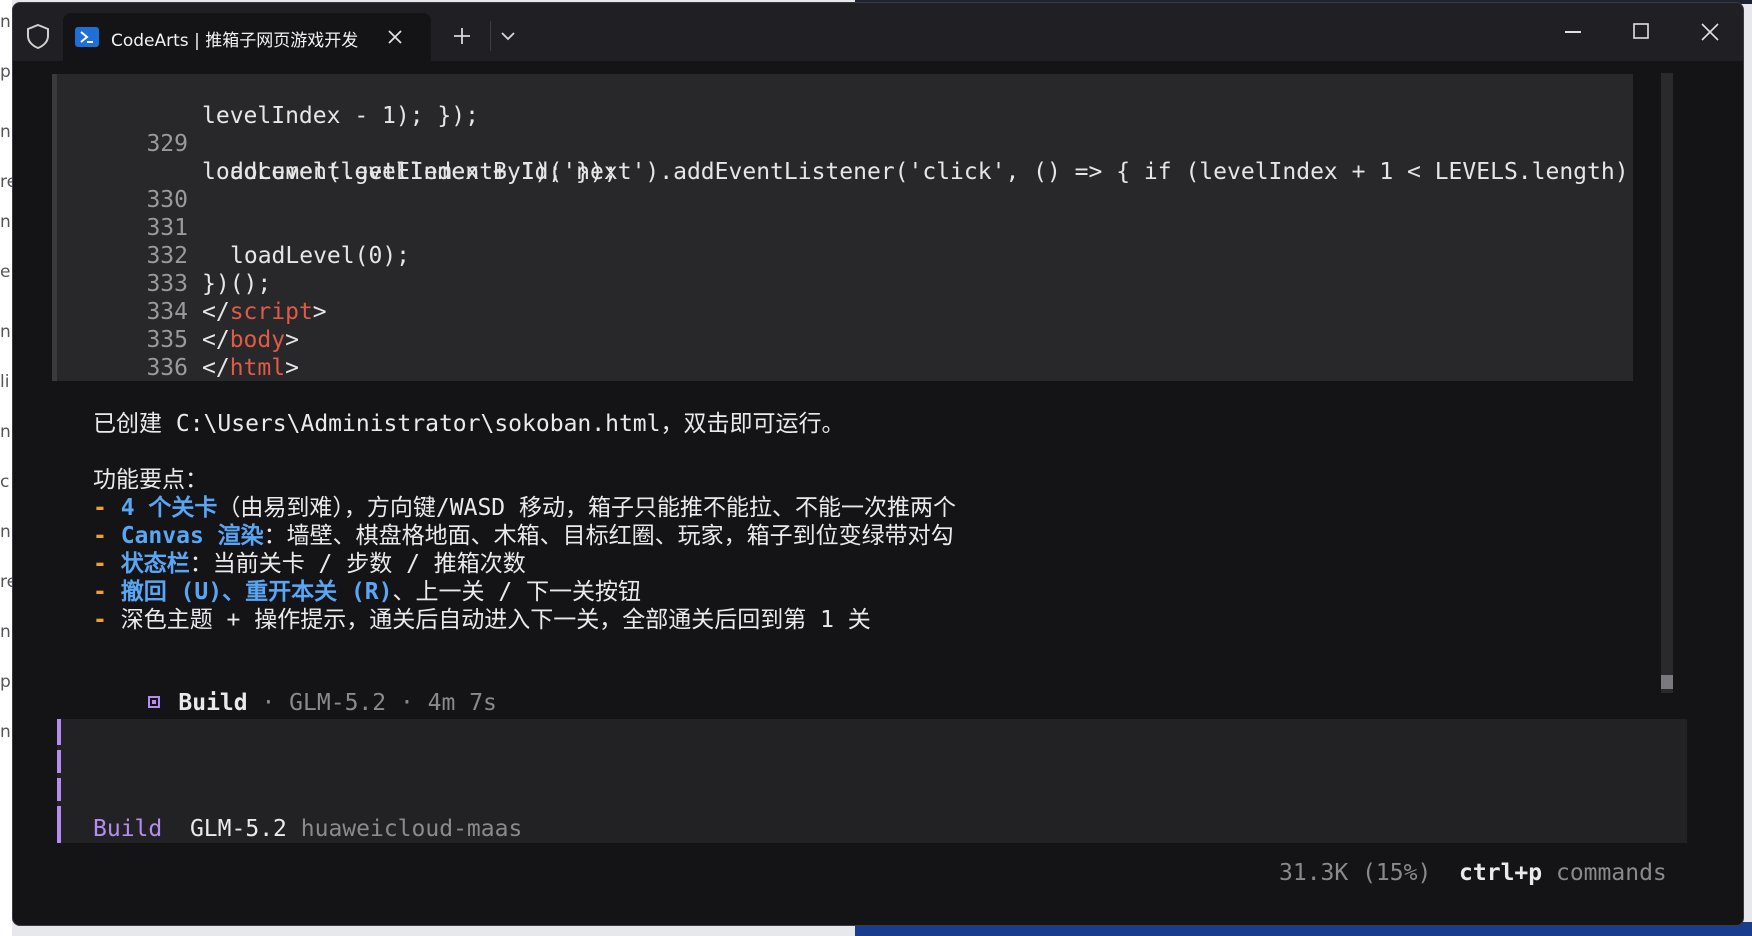 The image size is (1752, 936). I want to click on prompt-input-area: Build GLM-5.2 huaweicloud-maas, so click(872, 781).